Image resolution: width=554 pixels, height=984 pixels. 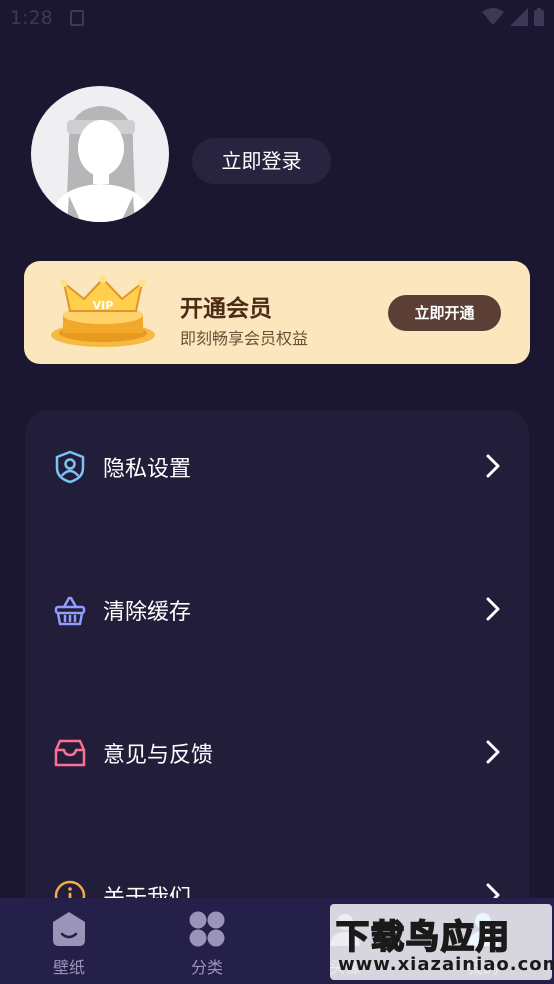 I want to click on menu-item-label: 意见与反馈, so click(x=158, y=755).